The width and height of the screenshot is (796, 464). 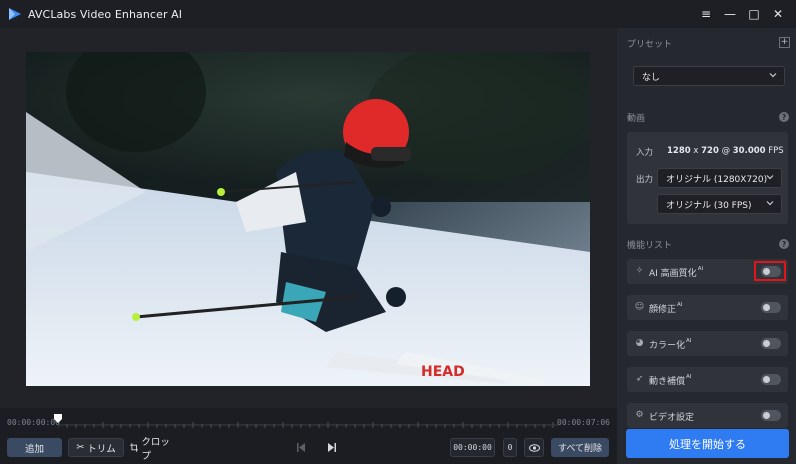 What do you see at coordinates (696, 151) in the screenshot?
I see `input-x: x` at bounding box center [696, 151].